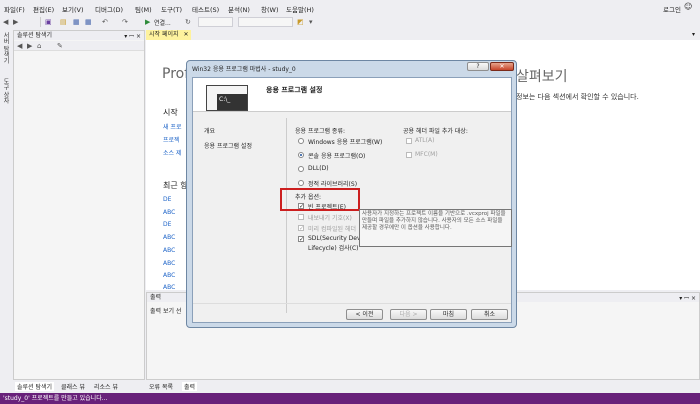  What do you see at coordinates (143, 9) in the screenshot?
I see `menu-team: 팀(M)` at bounding box center [143, 9].